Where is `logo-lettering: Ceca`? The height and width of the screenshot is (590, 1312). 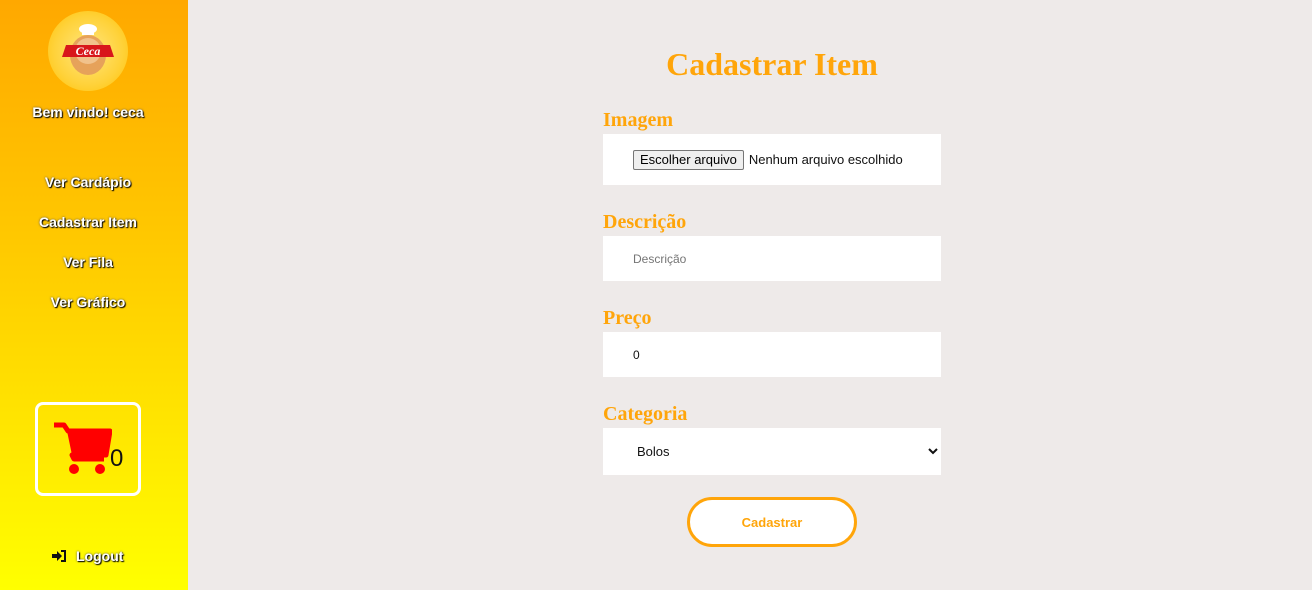 logo-lettering: Ceca is located at coordinates (88, 51).